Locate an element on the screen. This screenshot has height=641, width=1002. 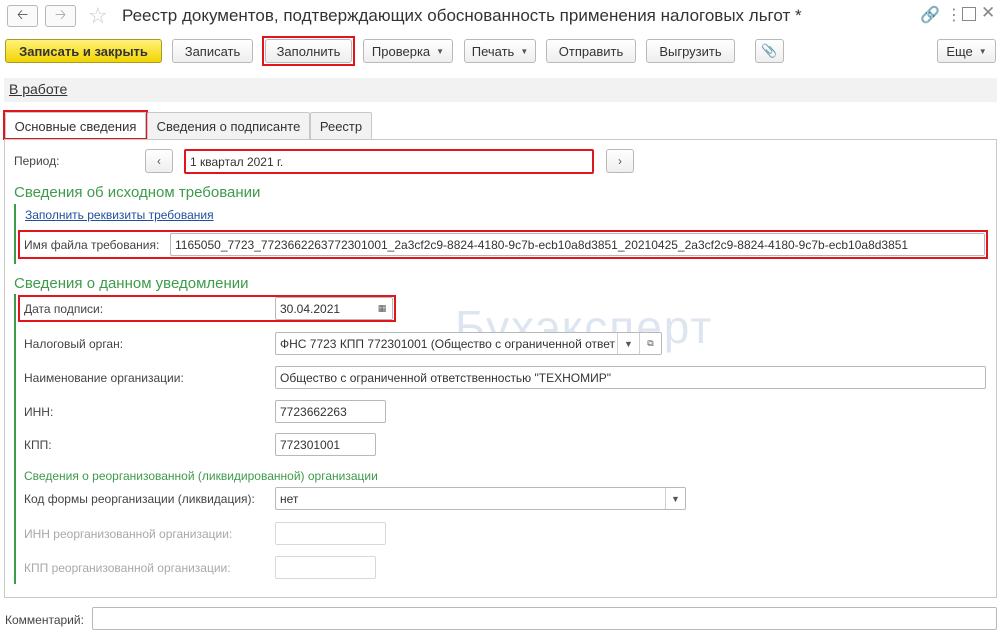
arrow-right-icon: 🡢 is located at coordinates (60, 14).